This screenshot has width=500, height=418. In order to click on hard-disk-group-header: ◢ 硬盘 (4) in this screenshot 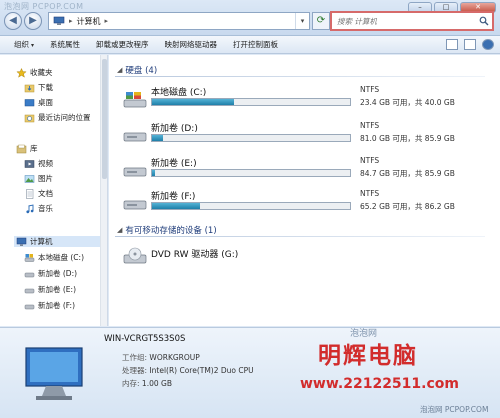, I will do `click(137, 70)`.